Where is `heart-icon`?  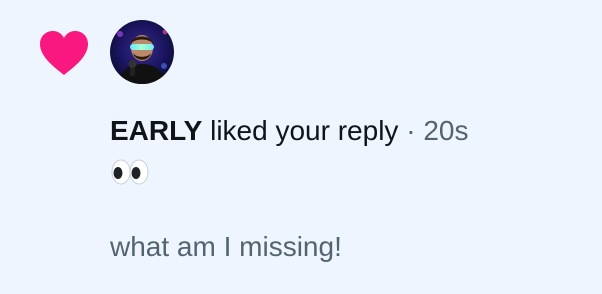
heart-icon is located at coordinates (64, 53).